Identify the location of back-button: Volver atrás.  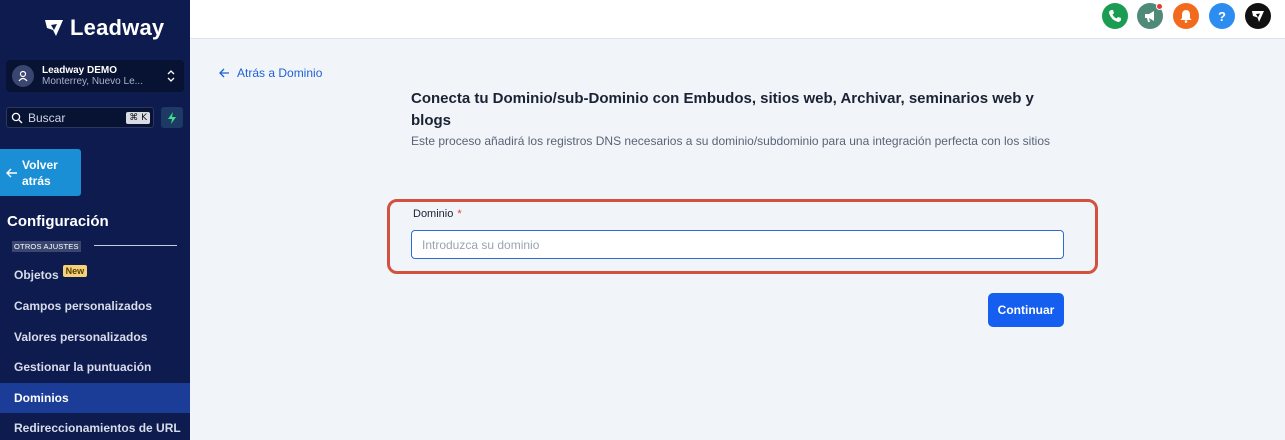
(40, 172).